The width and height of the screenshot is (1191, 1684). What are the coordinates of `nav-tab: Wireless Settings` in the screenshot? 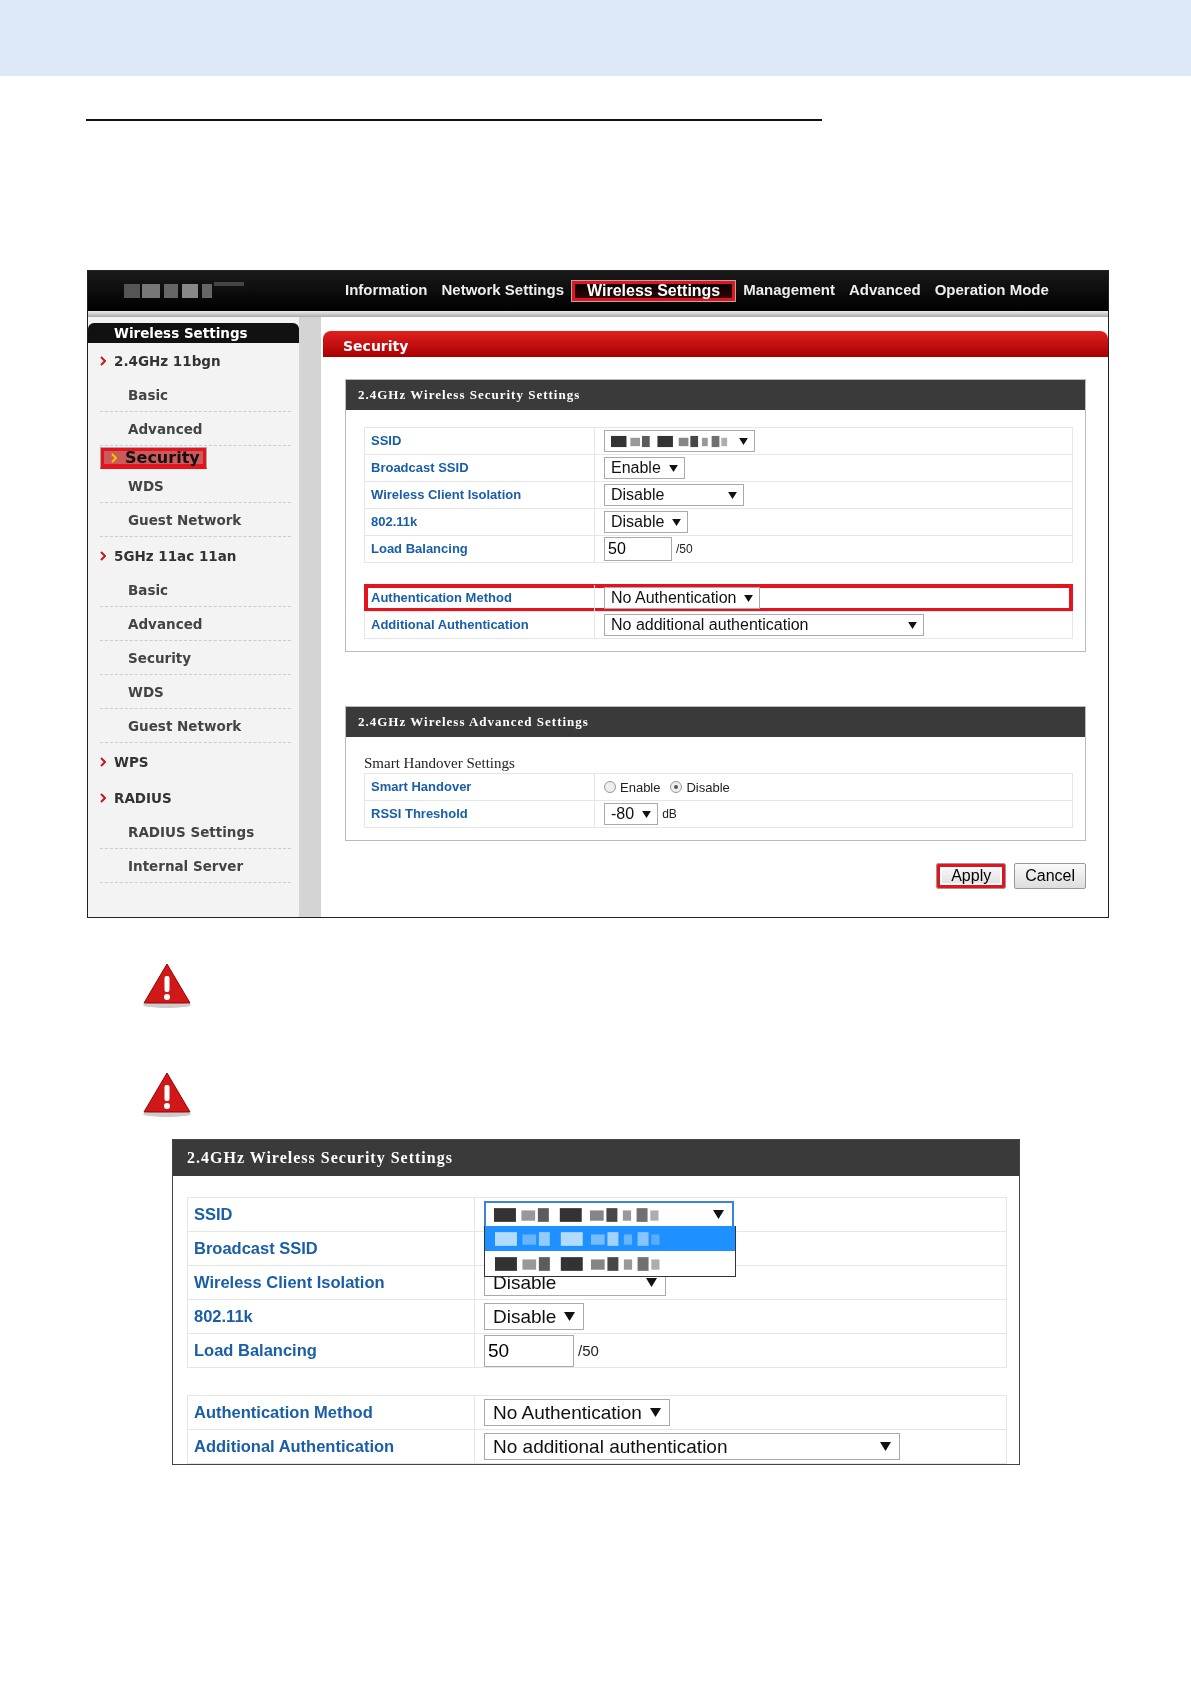 It's located at (654, 291).